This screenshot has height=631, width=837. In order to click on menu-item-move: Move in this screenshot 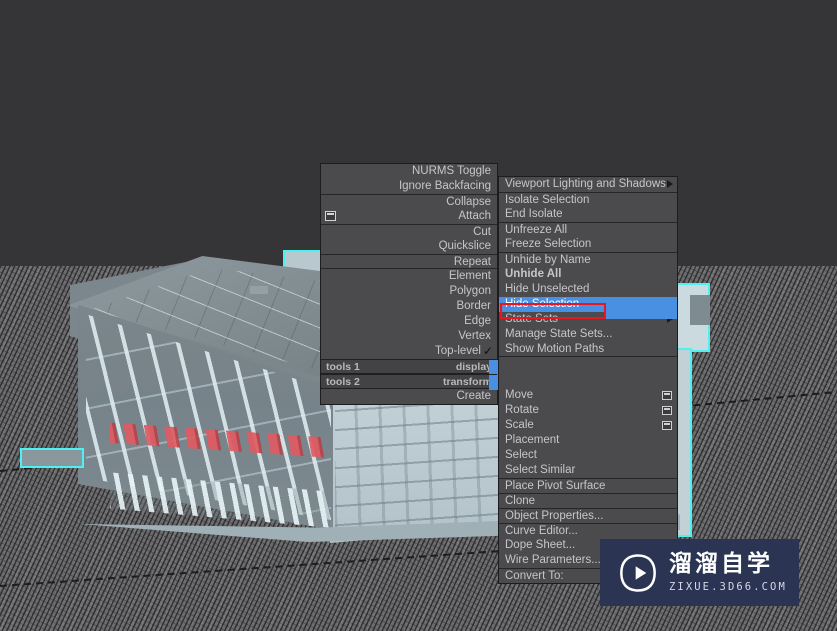, I will do `click(588, 395)`.